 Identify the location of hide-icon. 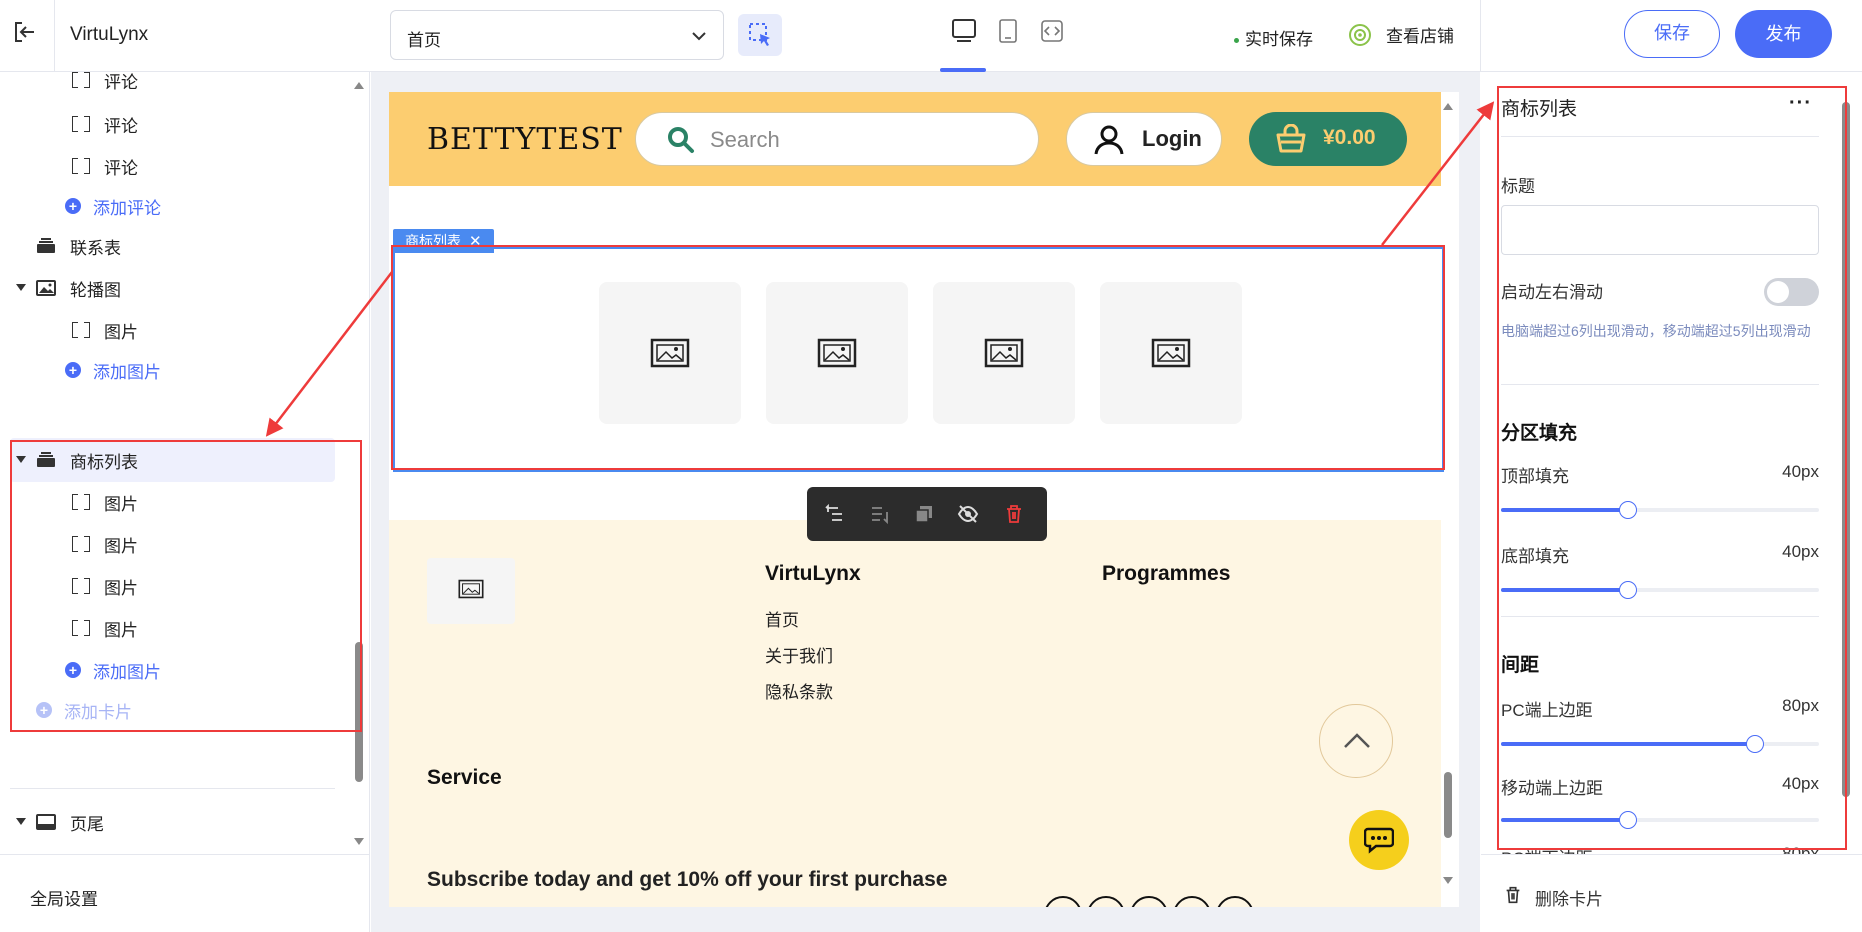
(968, 514).